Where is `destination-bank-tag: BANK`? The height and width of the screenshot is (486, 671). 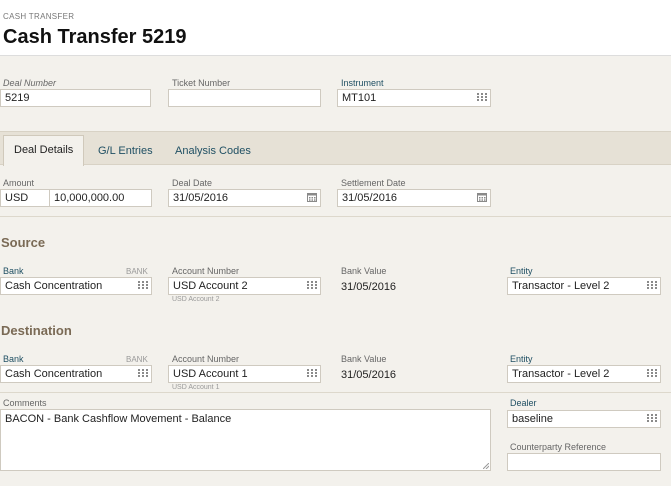
destination-bank-tag: BANK is located at coordinates (137, 359).